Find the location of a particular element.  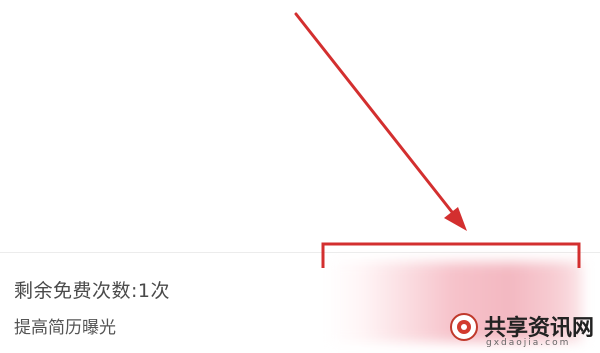

watermark: 共享资讯网 gxdaojia.com is located at coordinates (521, 330).